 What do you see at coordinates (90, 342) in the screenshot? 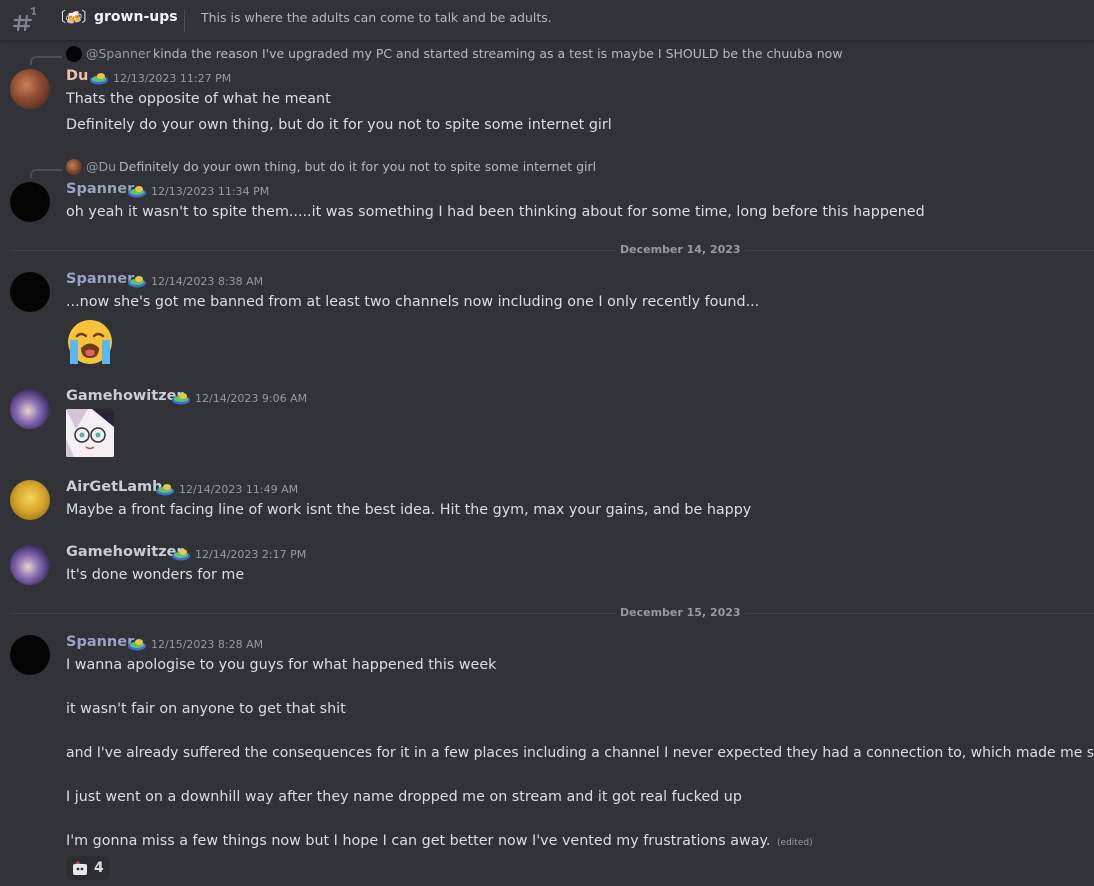
I see `loudly-crying-emoji-icon` at bounding box center [90, 342].